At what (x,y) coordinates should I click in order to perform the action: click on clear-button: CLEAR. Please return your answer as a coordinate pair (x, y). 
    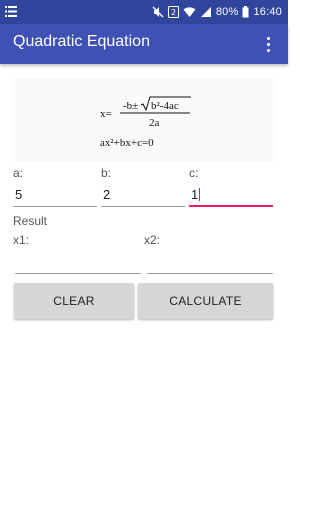
    Looking at the image, I should click on (74, 301).